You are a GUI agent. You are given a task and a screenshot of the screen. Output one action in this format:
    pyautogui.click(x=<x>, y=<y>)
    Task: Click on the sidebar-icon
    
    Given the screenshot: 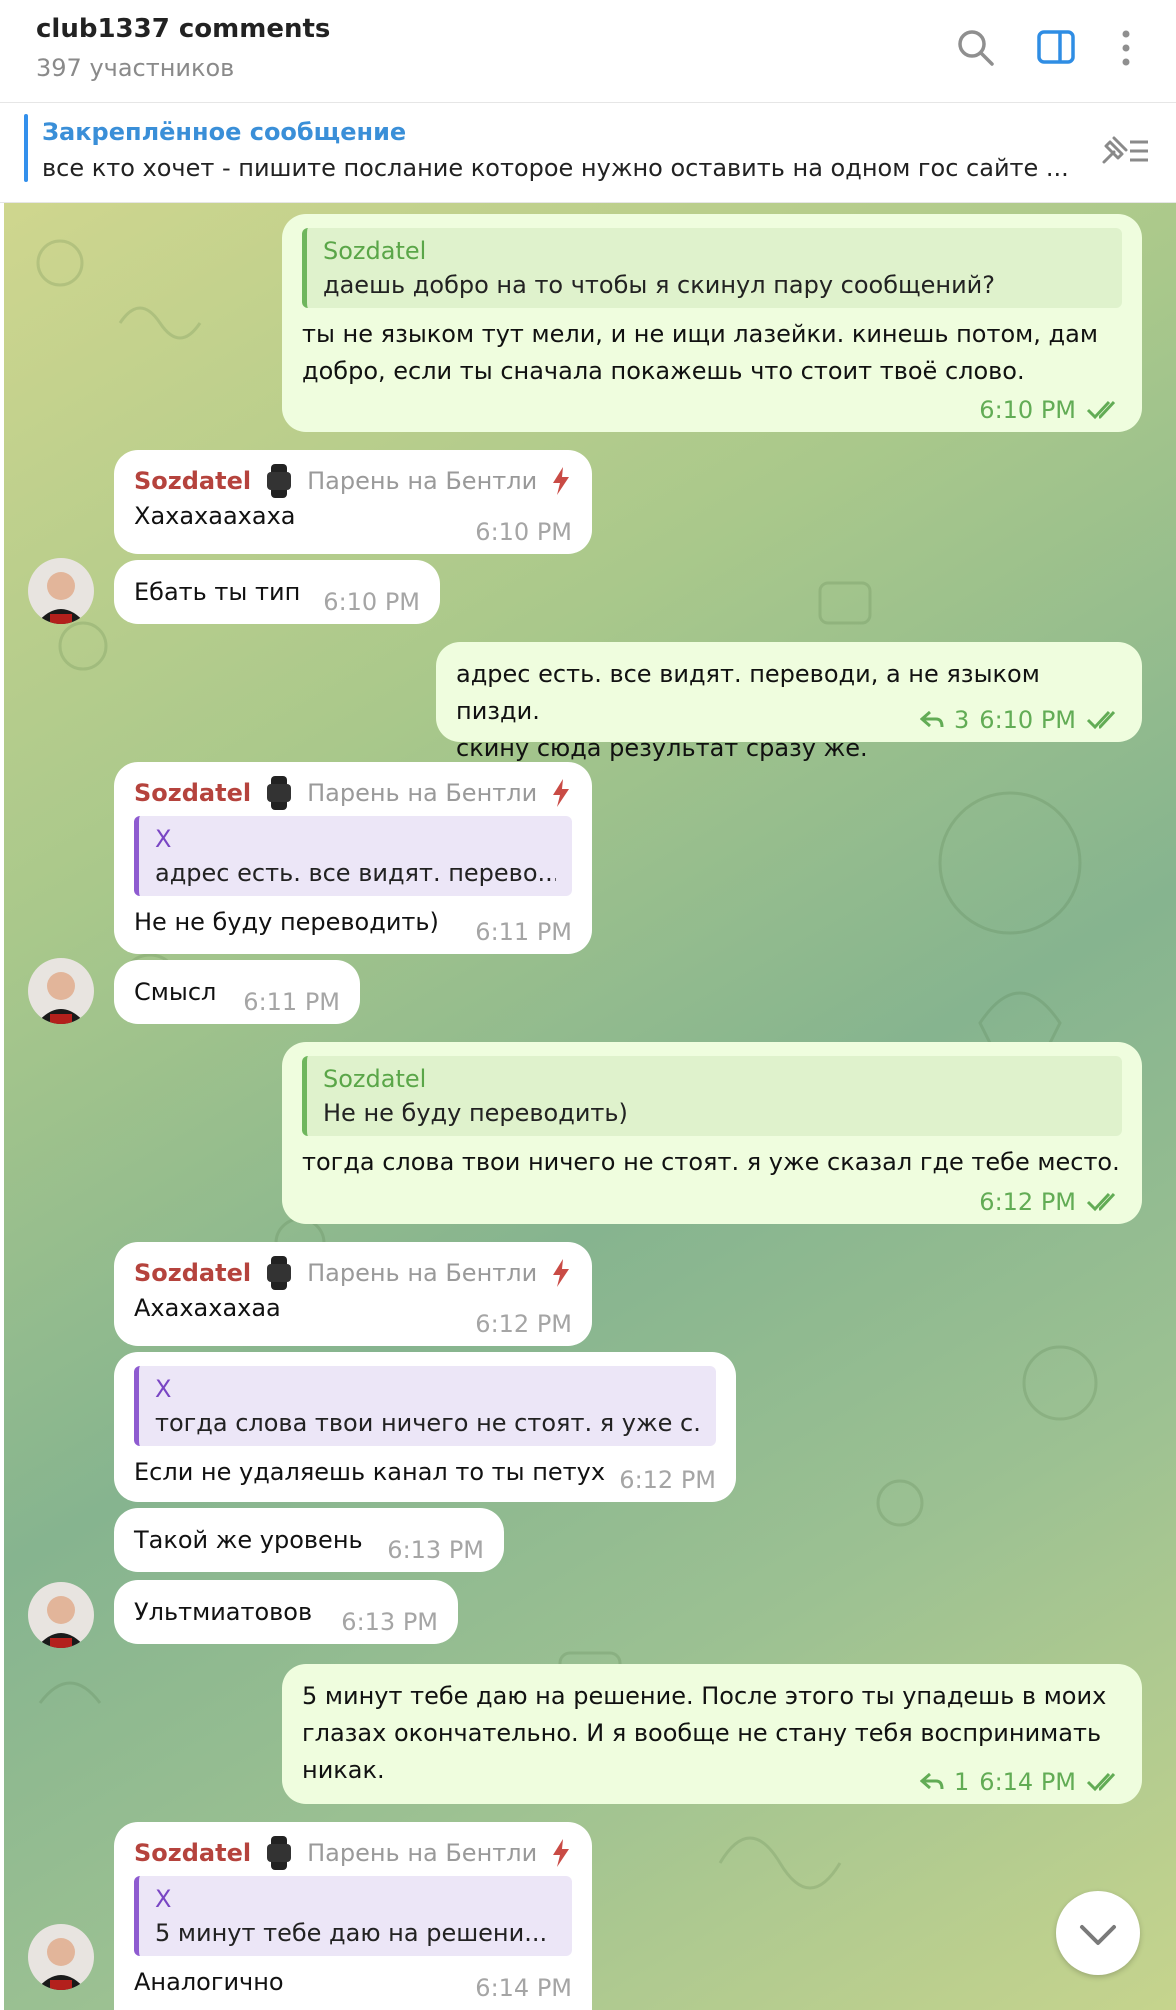 What is the action you would take?
    pyautogui.click(x=1056, y=48)
    